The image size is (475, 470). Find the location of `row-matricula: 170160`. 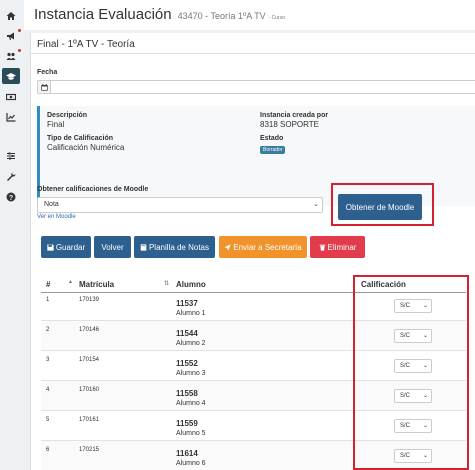

row-matricula: 170160 is located at coordinates (89, 390).